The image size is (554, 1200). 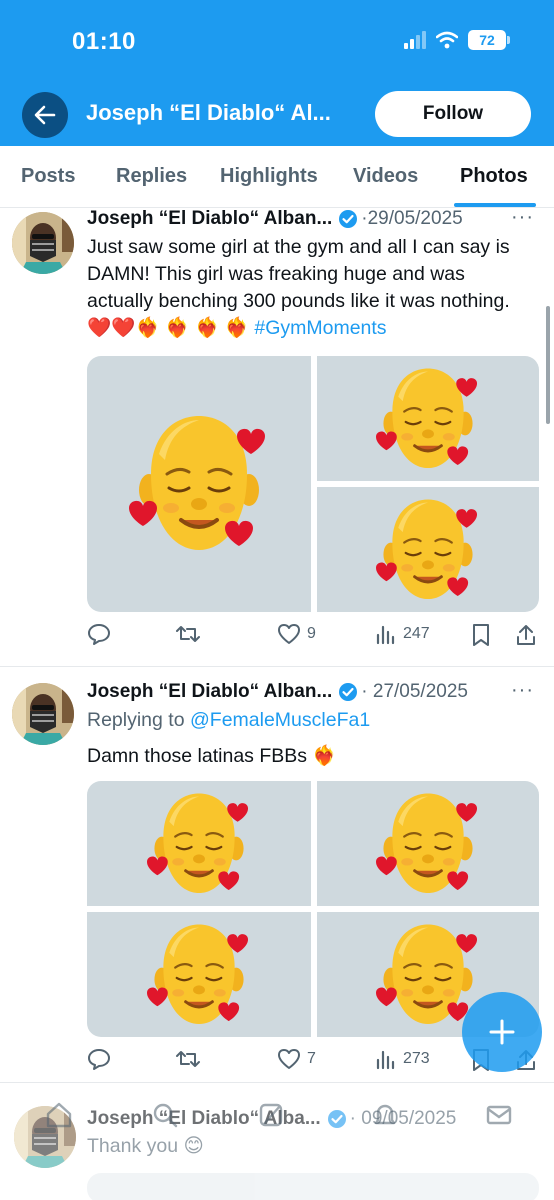 I want to click on tweet-header: Joseph “El Diablo“ Alban... ·29/05/2025, so click(x=314, y=219).